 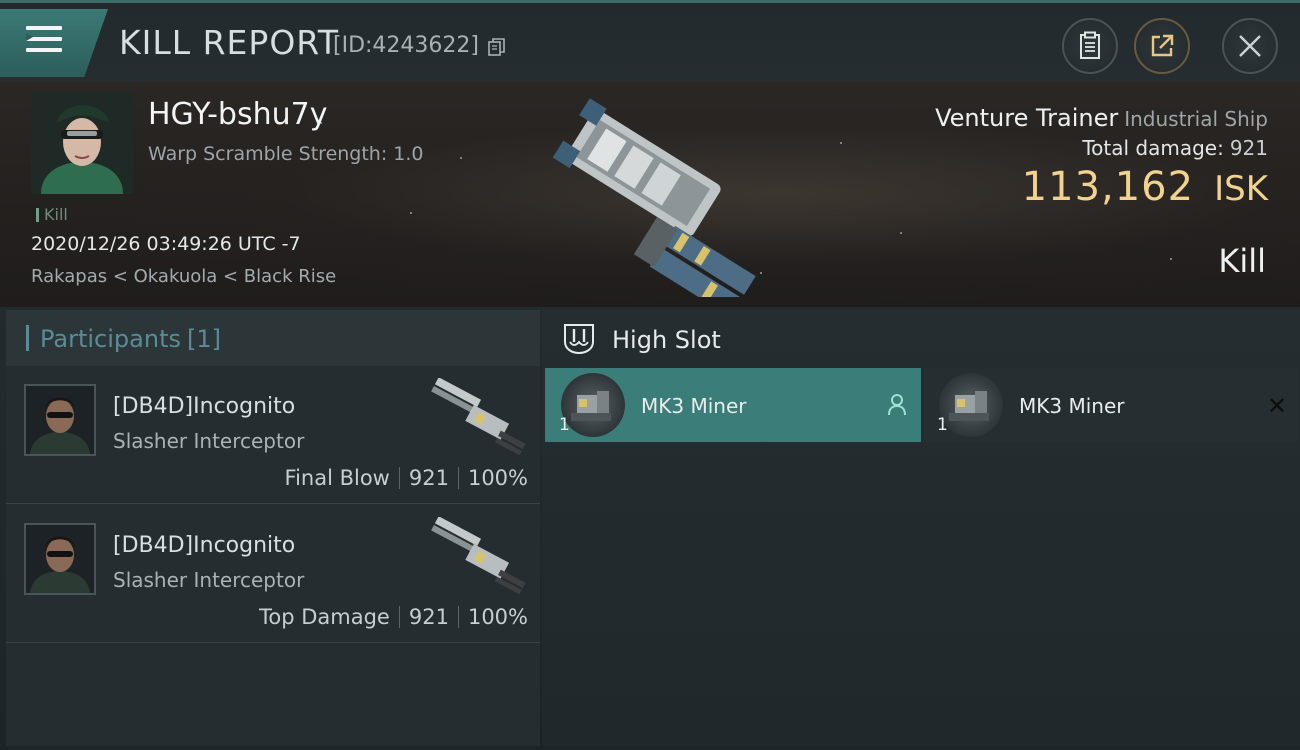 What do you see at coordinates (393, 617) in the screenshot?
I see `participant-stats: Top Damage 921 100%` at bounding box center [393, 617].